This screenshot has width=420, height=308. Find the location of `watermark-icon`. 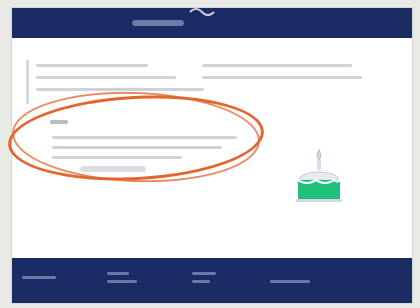

watermark-icon is located at coordinates (202, 12).